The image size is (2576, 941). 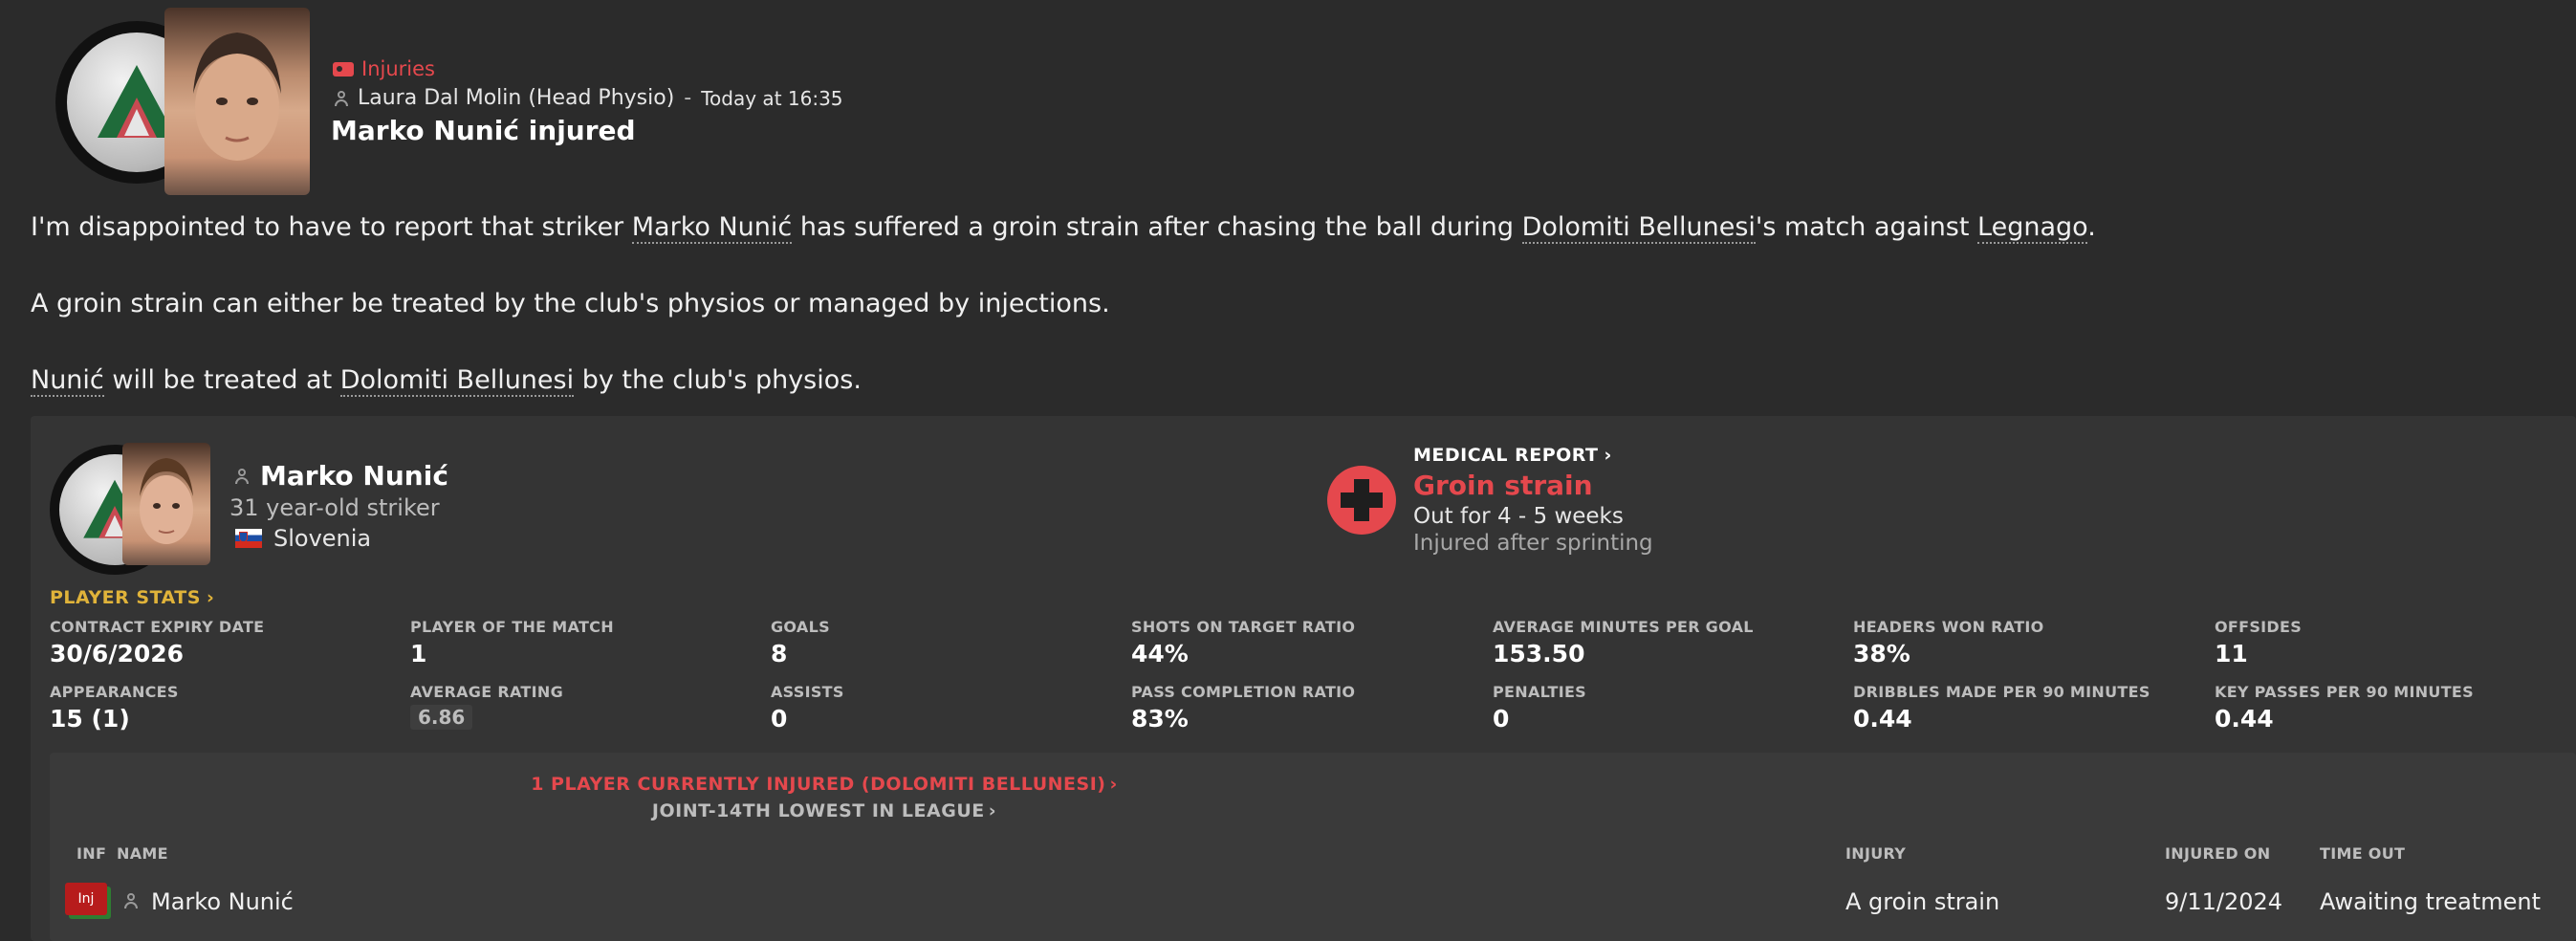 What do you see at coordinates (1881, 654) in the screenshot?
I see `stat-value: 38%` at bounding box center [1881, 654].